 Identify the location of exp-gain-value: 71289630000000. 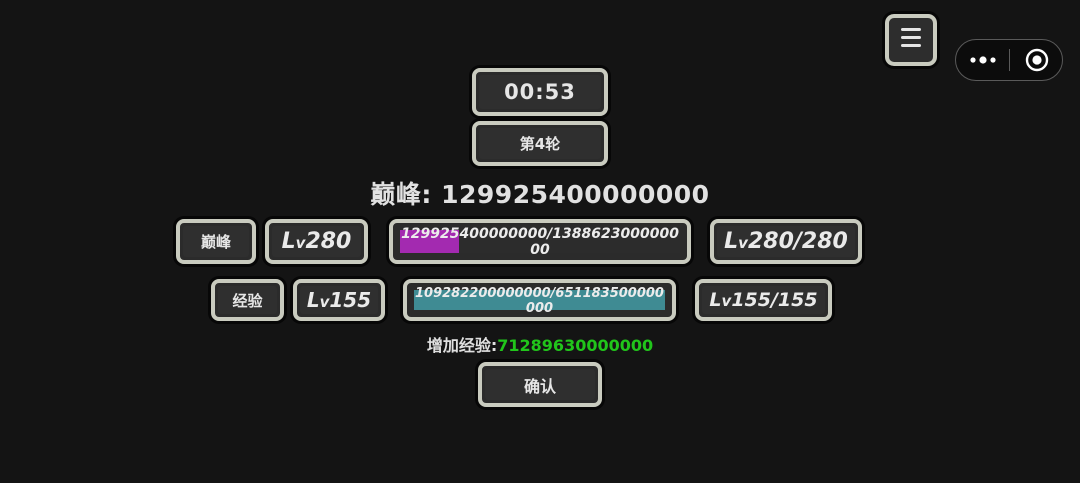
(575, 345).